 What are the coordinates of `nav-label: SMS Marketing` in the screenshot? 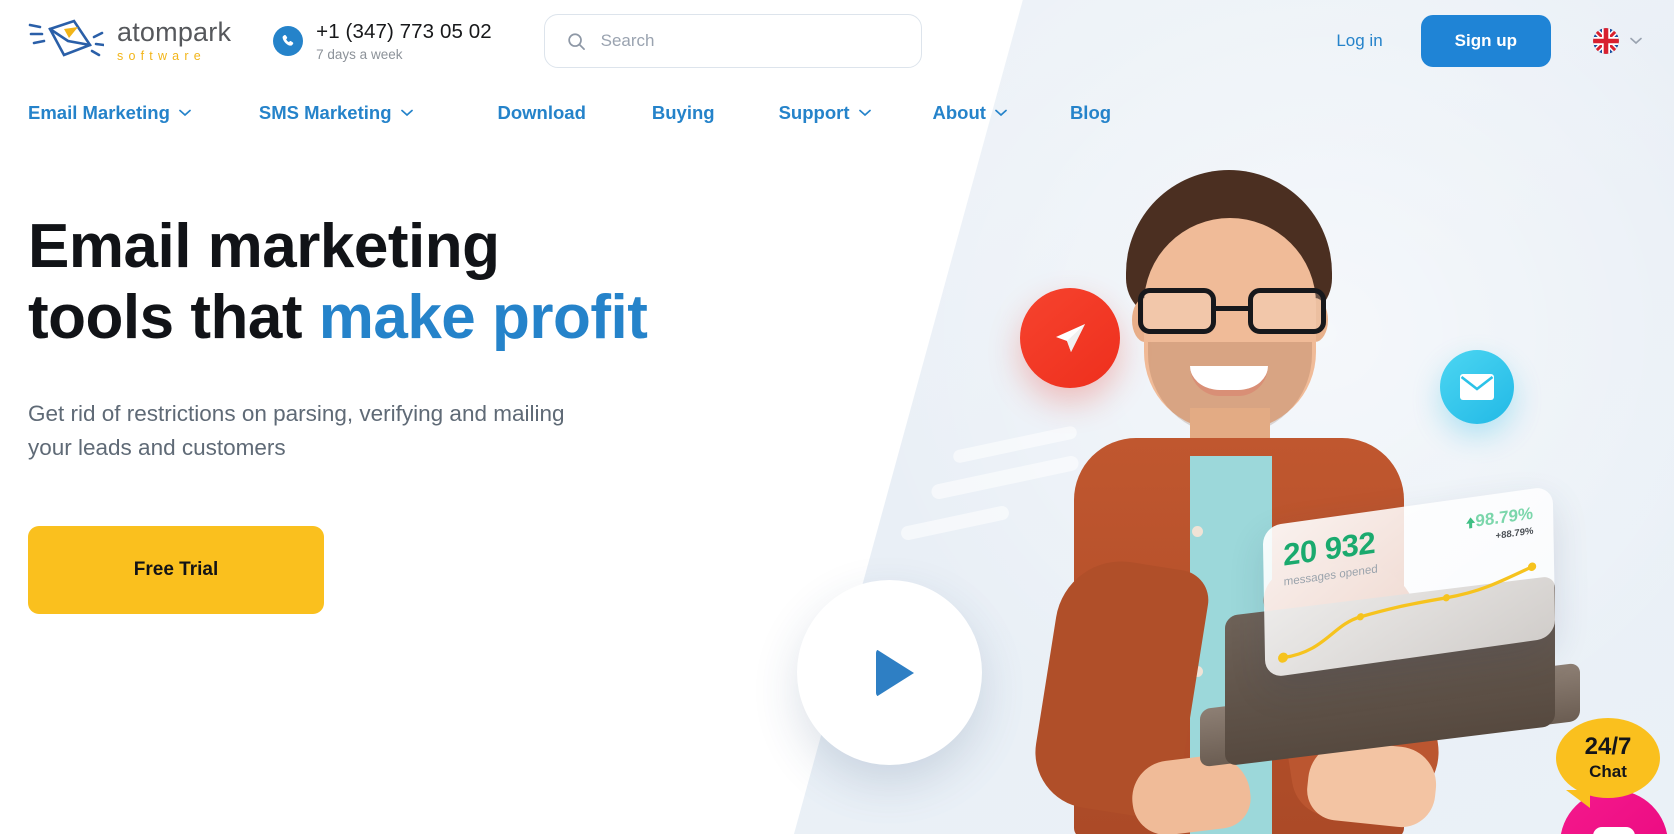 It's located at (325, 112).